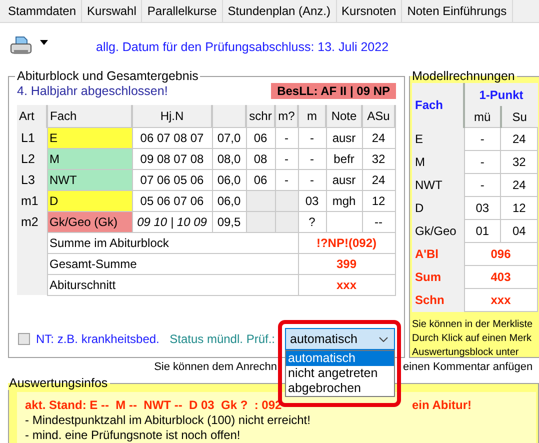  What do you see at coordinates (344, 116) in the screenshot?
I see `column-header: Note` at bounding box center [344, 116].